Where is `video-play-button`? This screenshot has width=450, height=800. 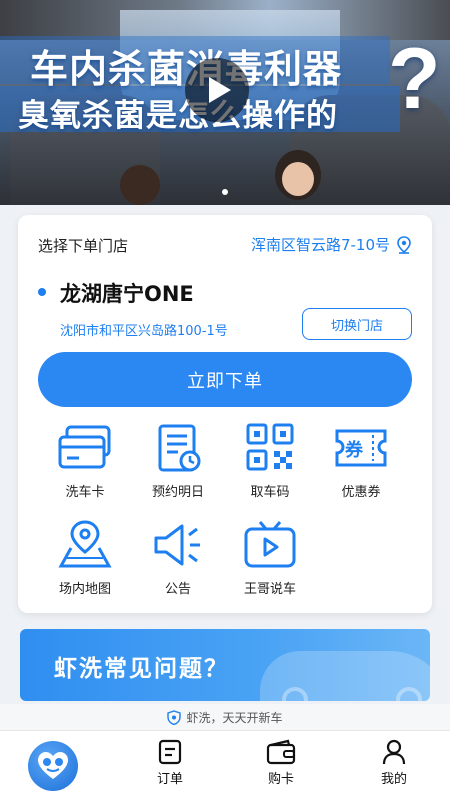 video-play-button is located at coordinates (217, 90).